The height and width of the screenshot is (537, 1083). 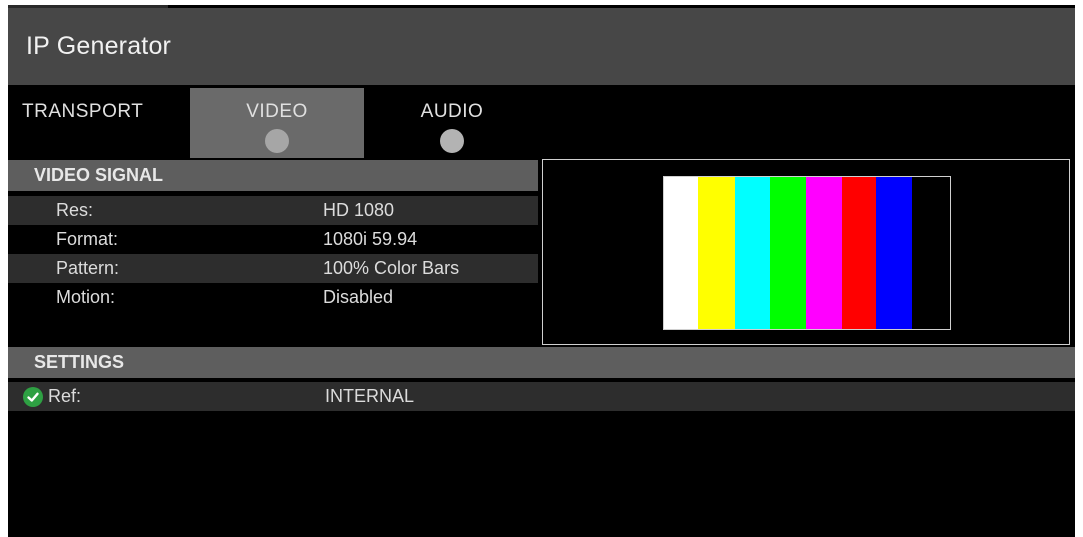 I want to click on motion-label: Motion:, so click(x=86, y=297).